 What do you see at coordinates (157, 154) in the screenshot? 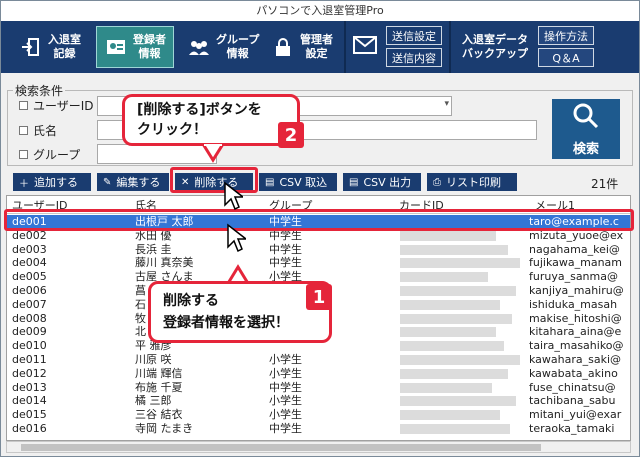
I see `group-select` at bounding box center [157, 154].